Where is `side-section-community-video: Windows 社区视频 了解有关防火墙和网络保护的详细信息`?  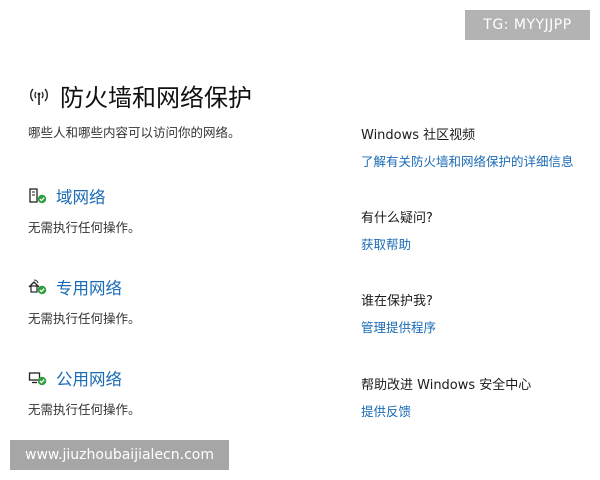 side-section-community-video: Windows 社区视频 了解有关防火墙和网络保护的详细信息 is located at coordinates (467, 147).